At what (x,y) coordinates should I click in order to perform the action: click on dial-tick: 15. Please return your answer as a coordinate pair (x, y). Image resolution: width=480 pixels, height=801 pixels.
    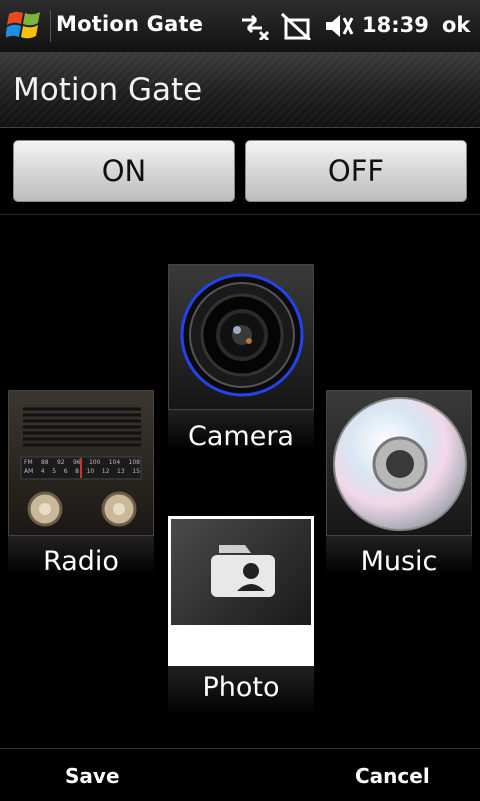
    Looking at the image, I should click on (136, 471).